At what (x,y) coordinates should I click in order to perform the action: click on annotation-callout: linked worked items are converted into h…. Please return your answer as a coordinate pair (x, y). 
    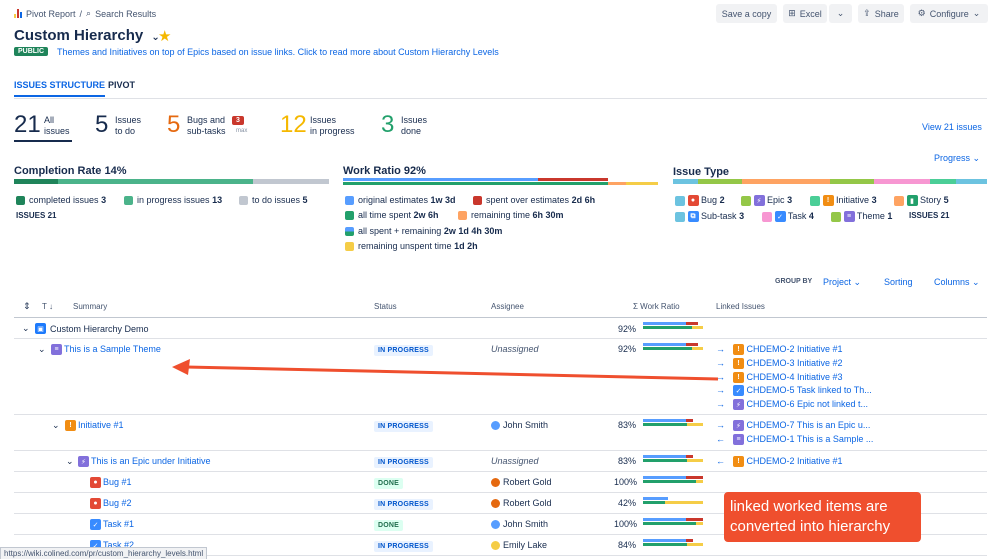
    Looking at the image, I should click on (822, 517).